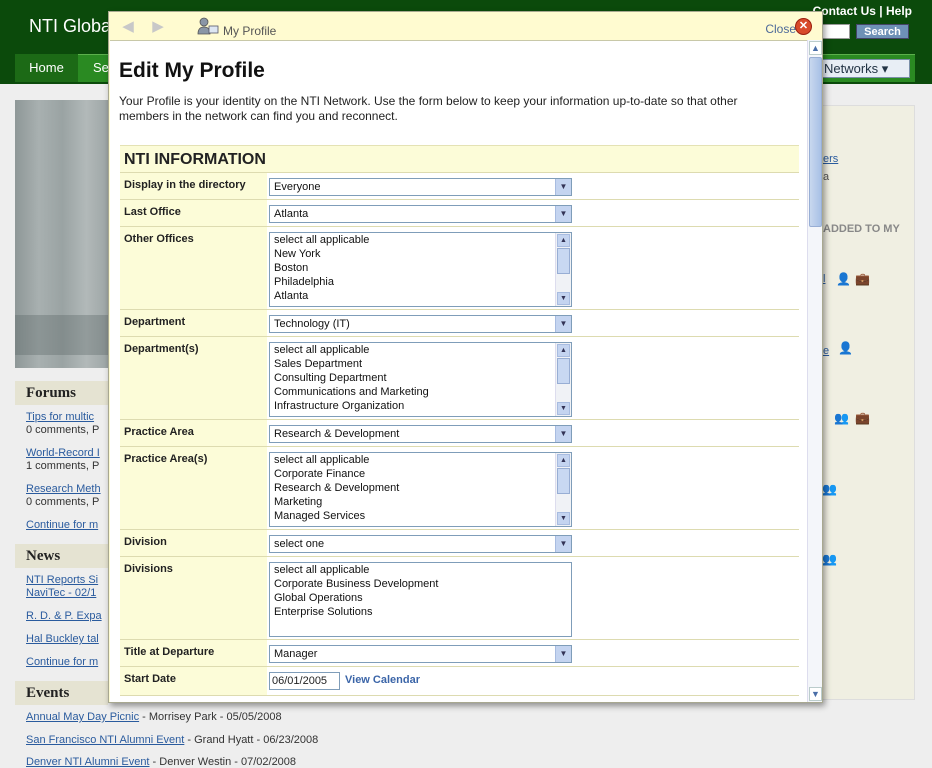 The height and width of the screenshot is (768, 932). I want to click on title-departure-select: Manager ▼, so click(420, 654).